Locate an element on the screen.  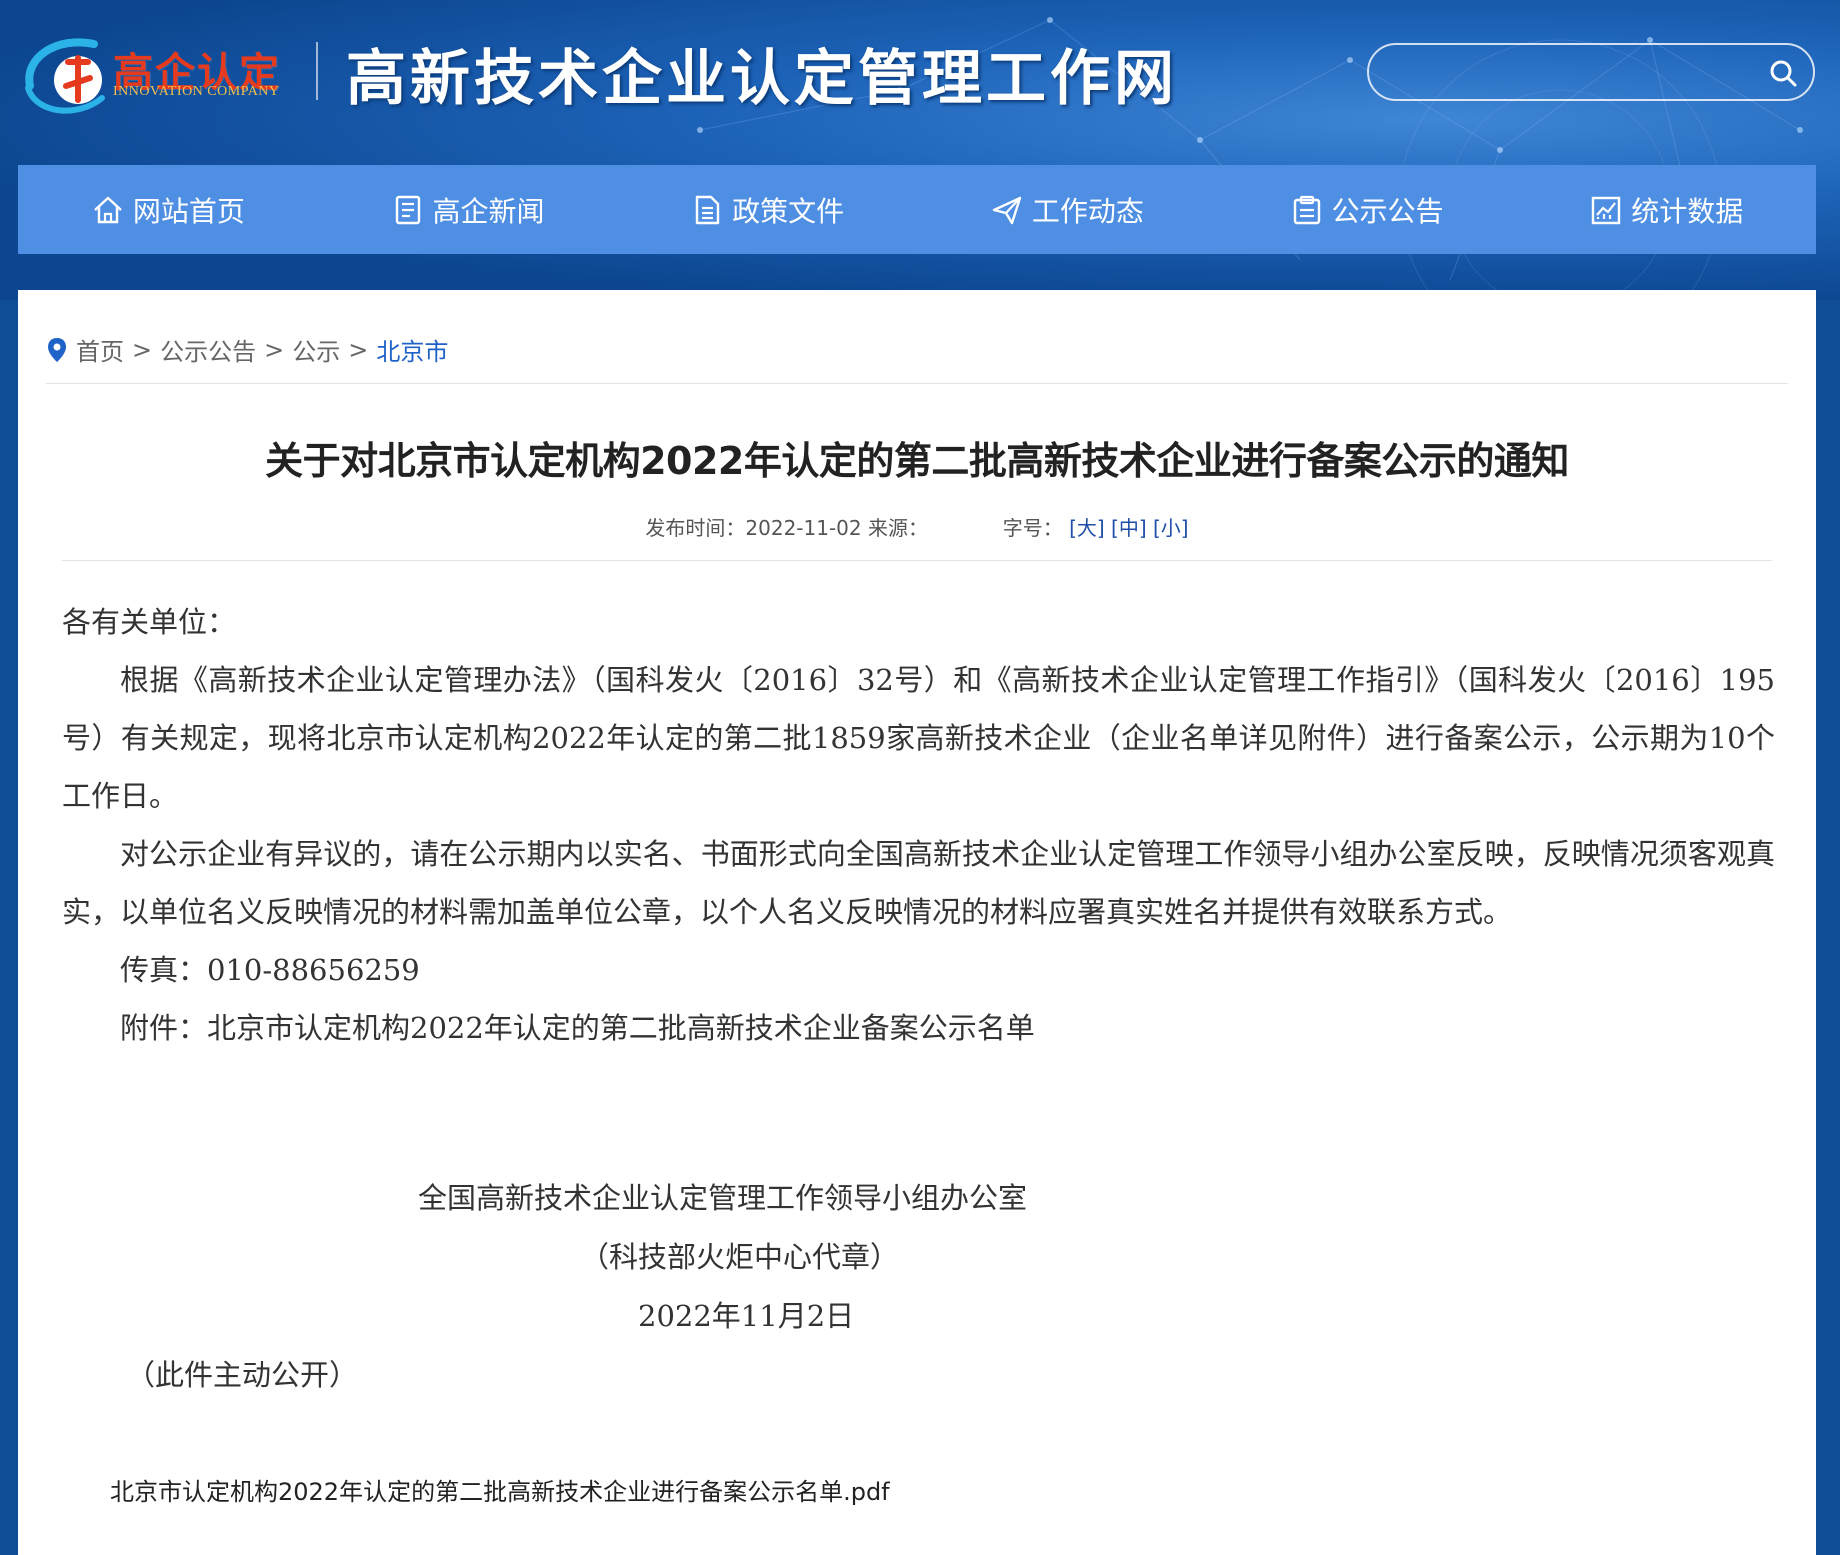
breadcrumb-home: 首页 is located at coordinates (100, 349).